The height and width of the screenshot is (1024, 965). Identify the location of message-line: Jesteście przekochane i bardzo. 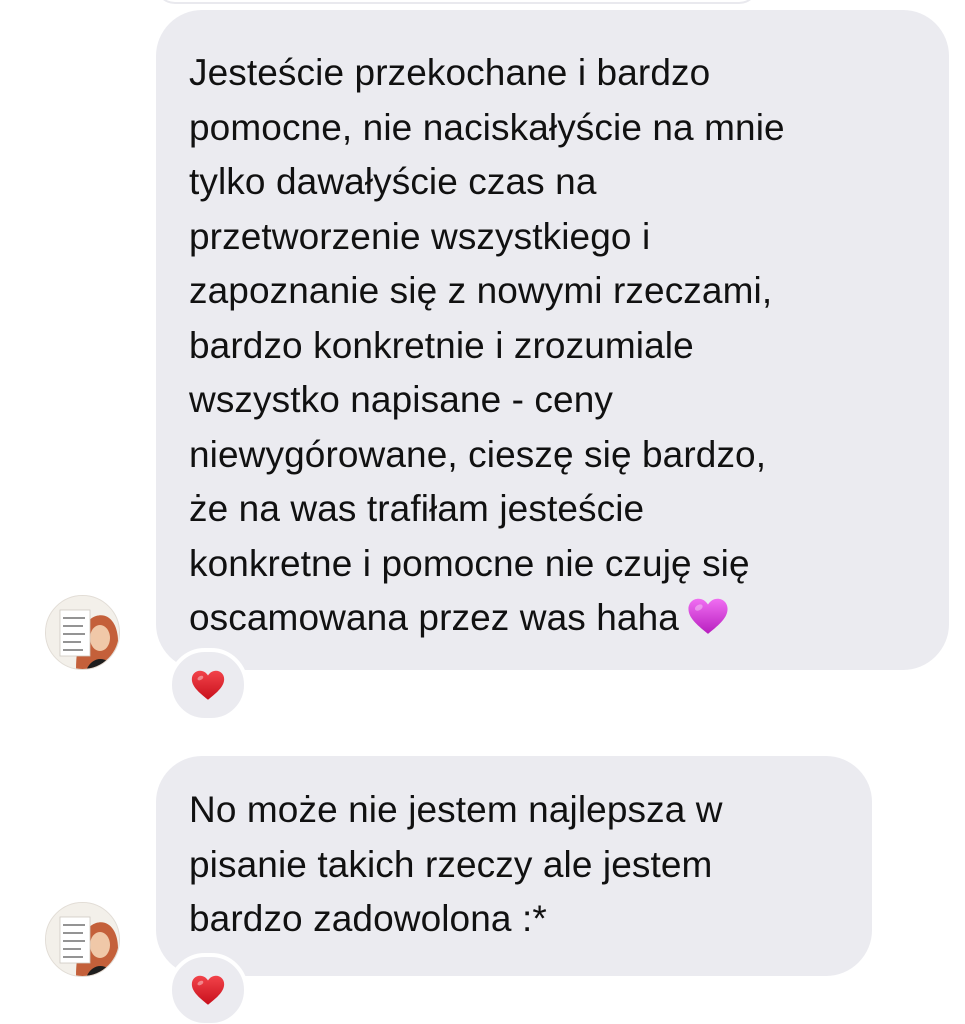
(450, 72).